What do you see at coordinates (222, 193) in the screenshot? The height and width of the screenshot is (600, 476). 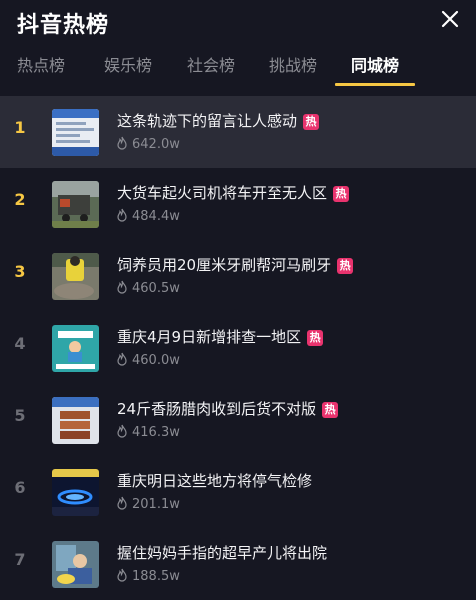 I see `headline-text: 大货车起火司机将车开至无人区` at bounding box center [222, 193].